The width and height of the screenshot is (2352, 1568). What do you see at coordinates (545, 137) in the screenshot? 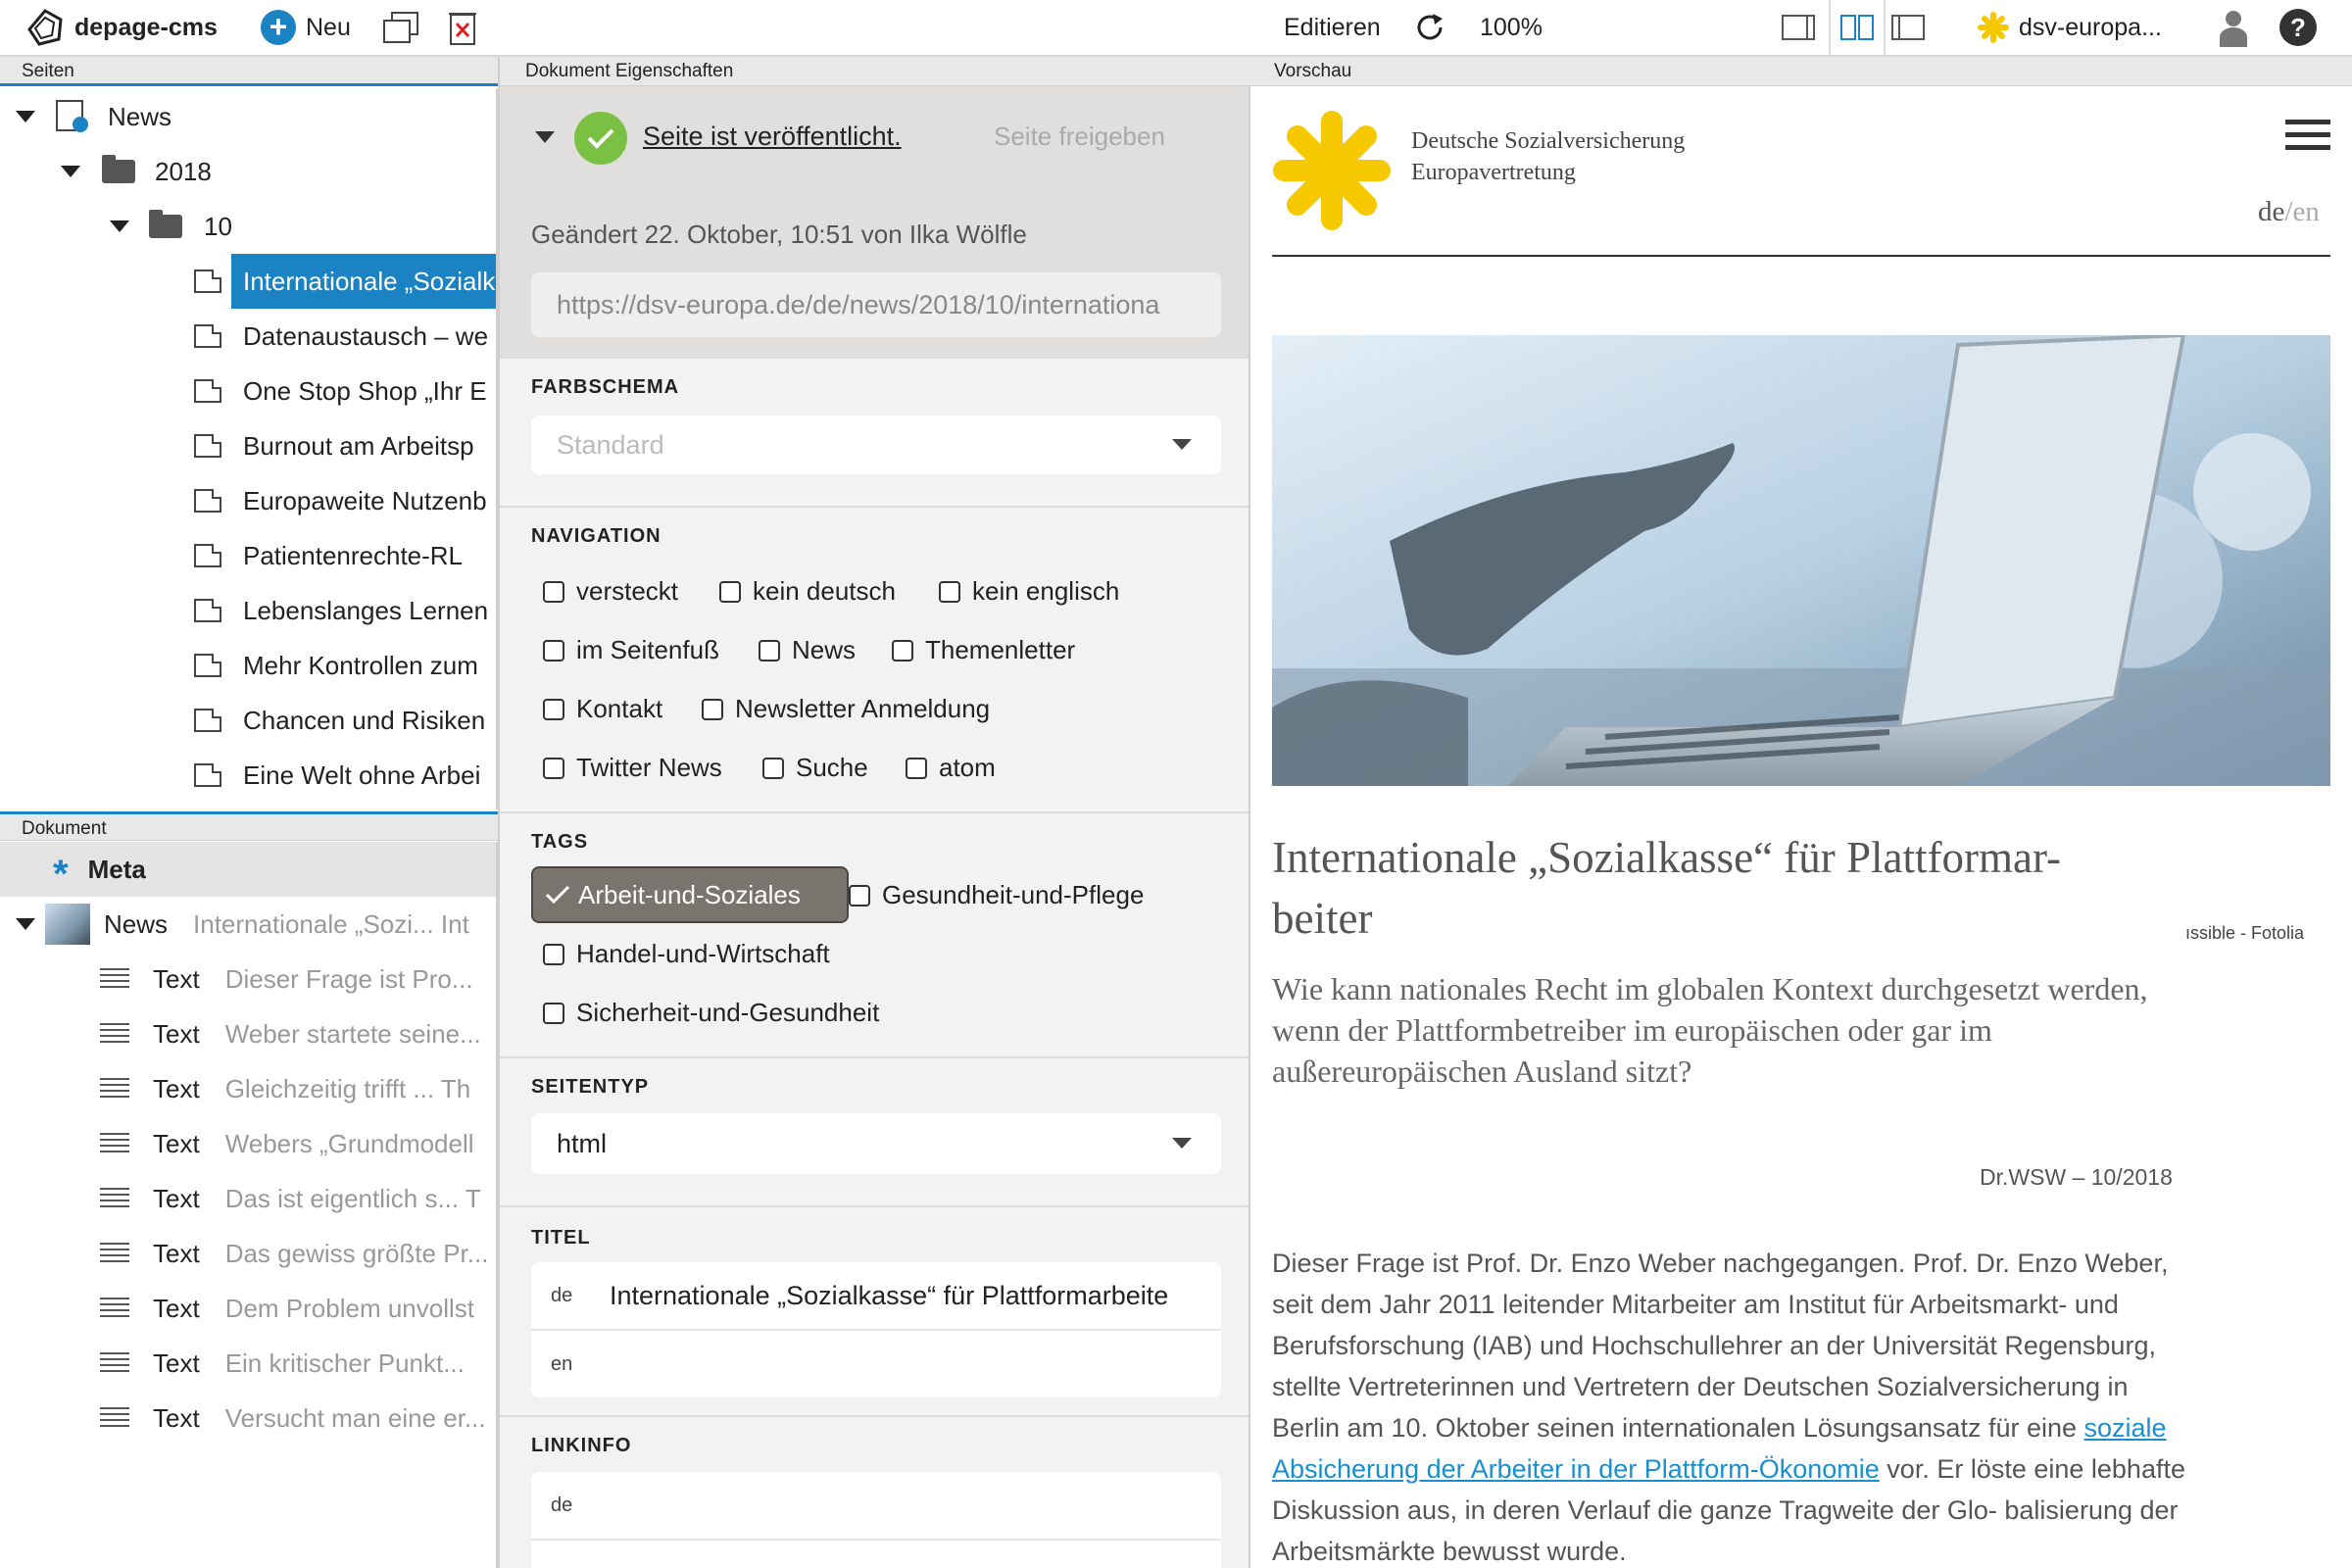
I see `collapse-triangle-icon` at bounding box center [545, 137].